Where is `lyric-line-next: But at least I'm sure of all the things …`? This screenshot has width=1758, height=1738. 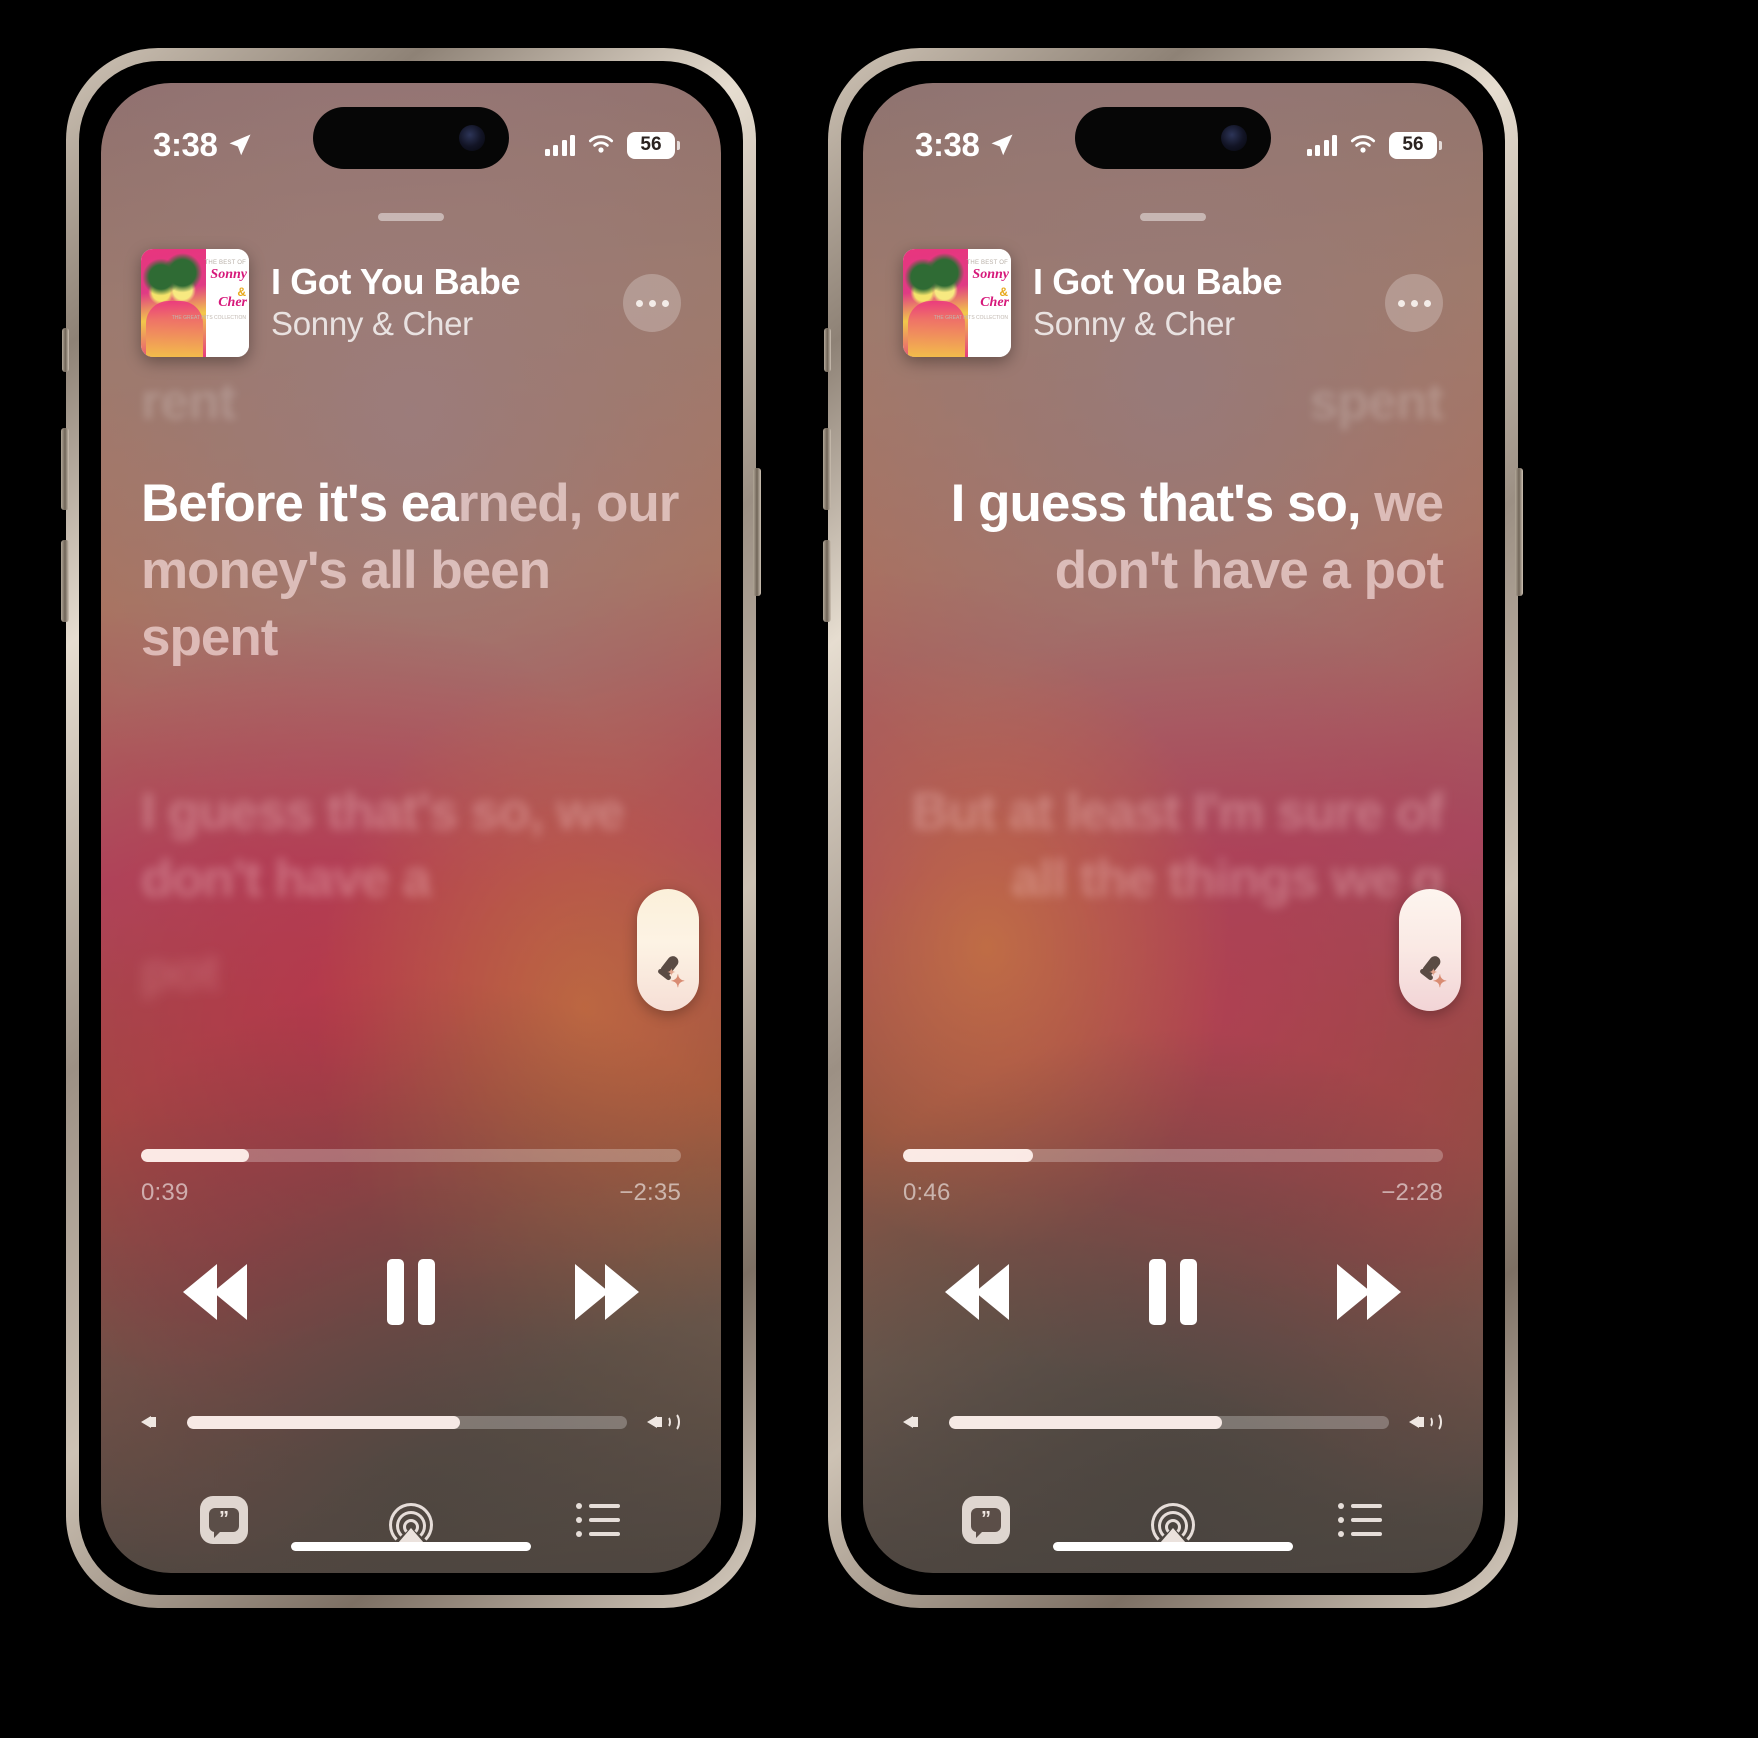
lyric-line-next: But at least I'm sure of all the things … is located at coordinates (1173, 845).